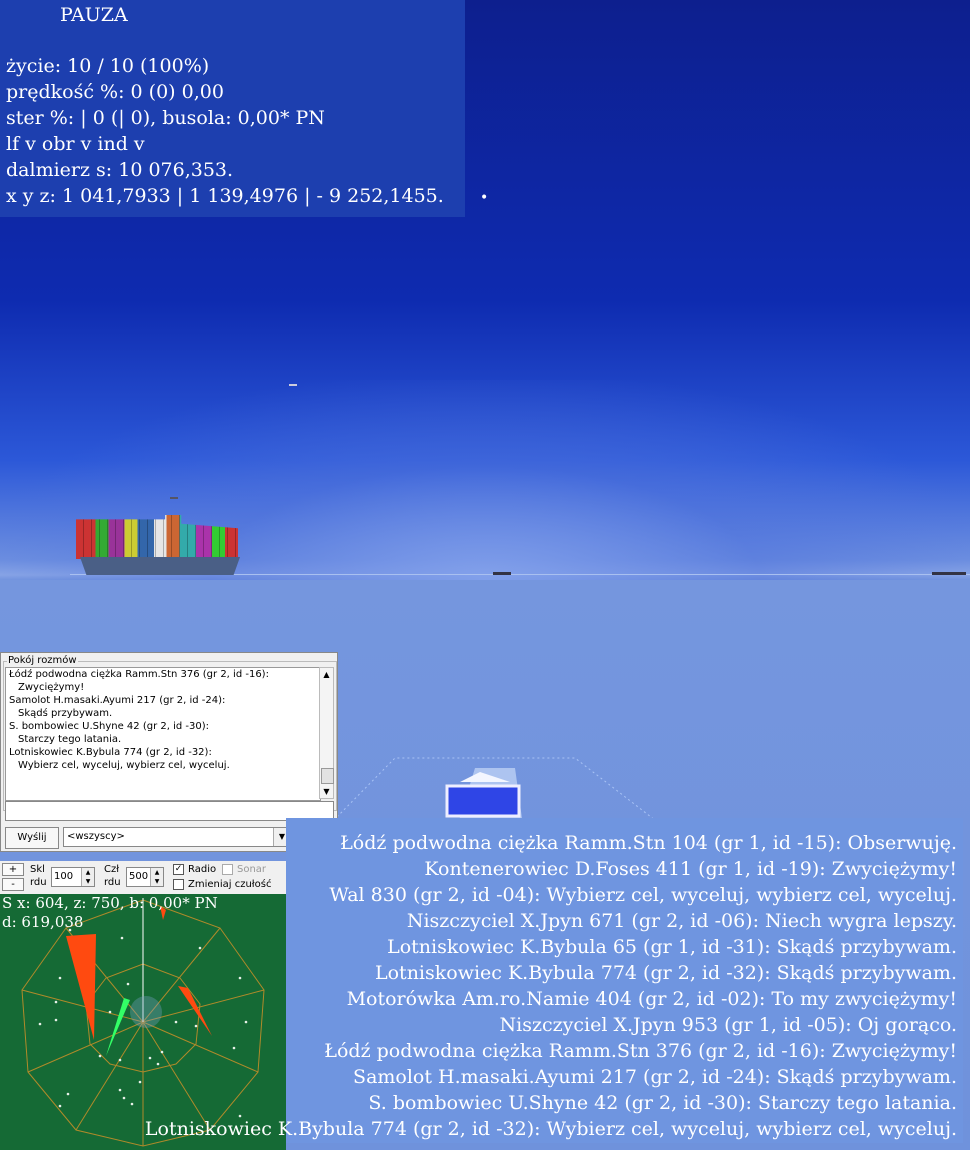 Image resolution: width=970 pixels, height=1150 pixels. Describe the element at coordinates (38, 882) in the screenshot. I see `skl-label-2: rdu` at that location.